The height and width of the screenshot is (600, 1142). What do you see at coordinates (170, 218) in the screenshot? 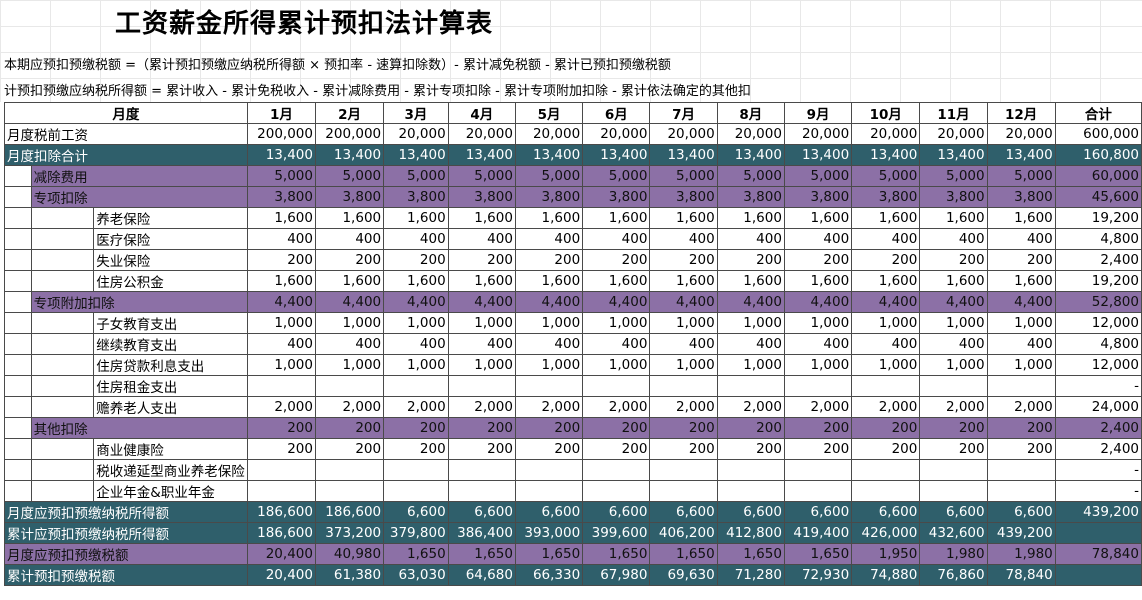
I see `row-label: 养老保险` at bounding box center [170, 218].